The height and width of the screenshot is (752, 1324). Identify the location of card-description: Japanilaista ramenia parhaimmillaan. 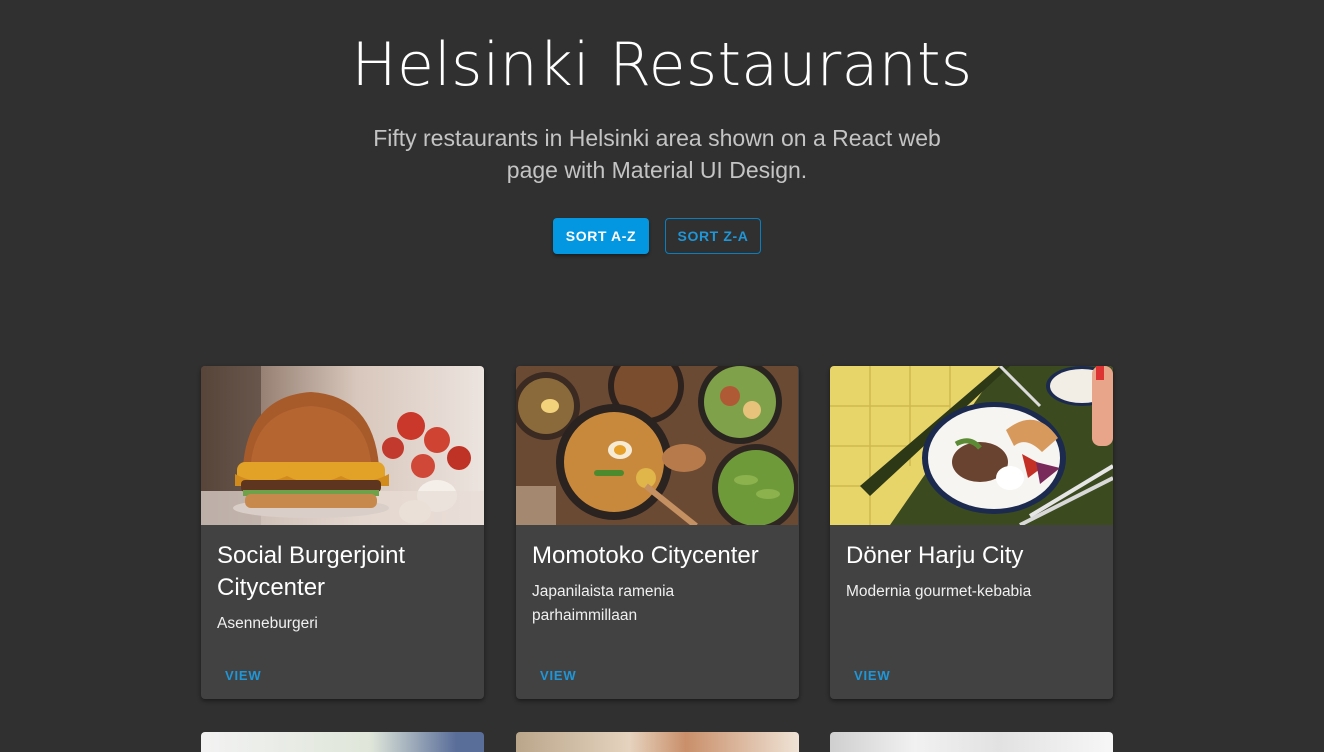
(603, 603).